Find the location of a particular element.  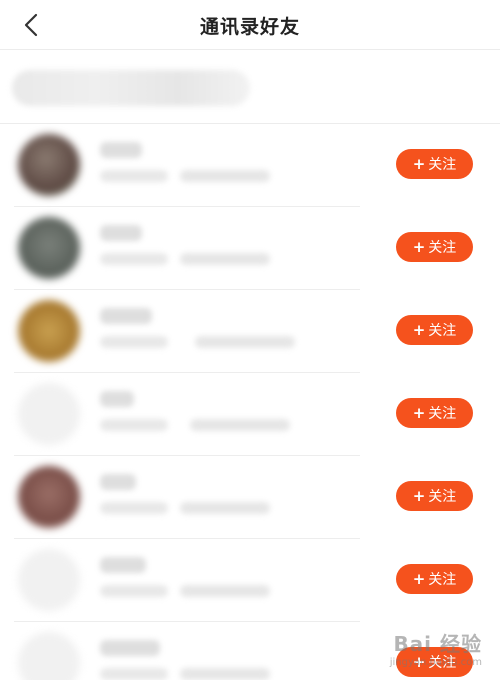

search-section is located at coordinates (250, 87).